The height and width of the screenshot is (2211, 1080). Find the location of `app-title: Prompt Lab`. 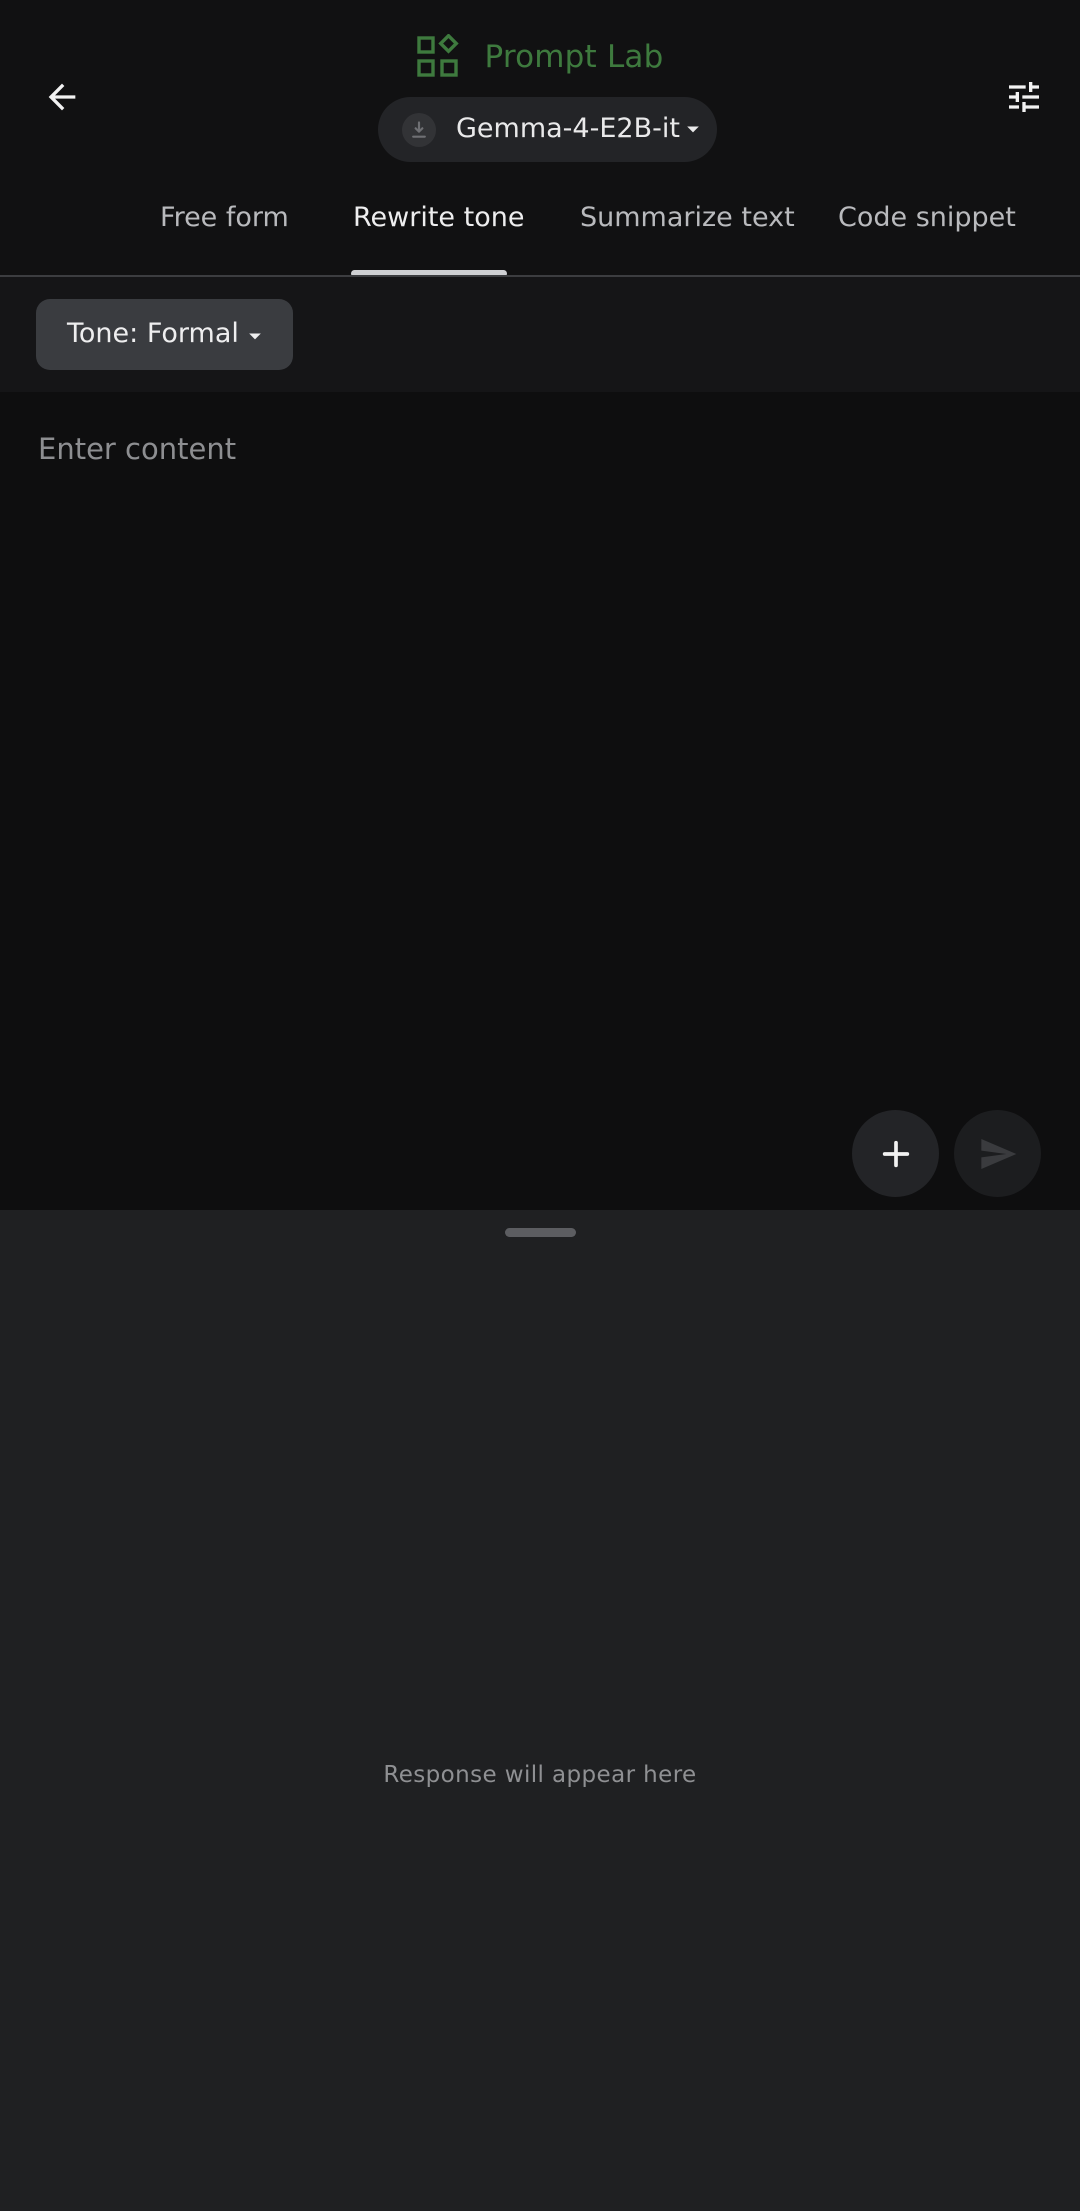

app-title: Prompt Lab is located at coordinates (574, 57).